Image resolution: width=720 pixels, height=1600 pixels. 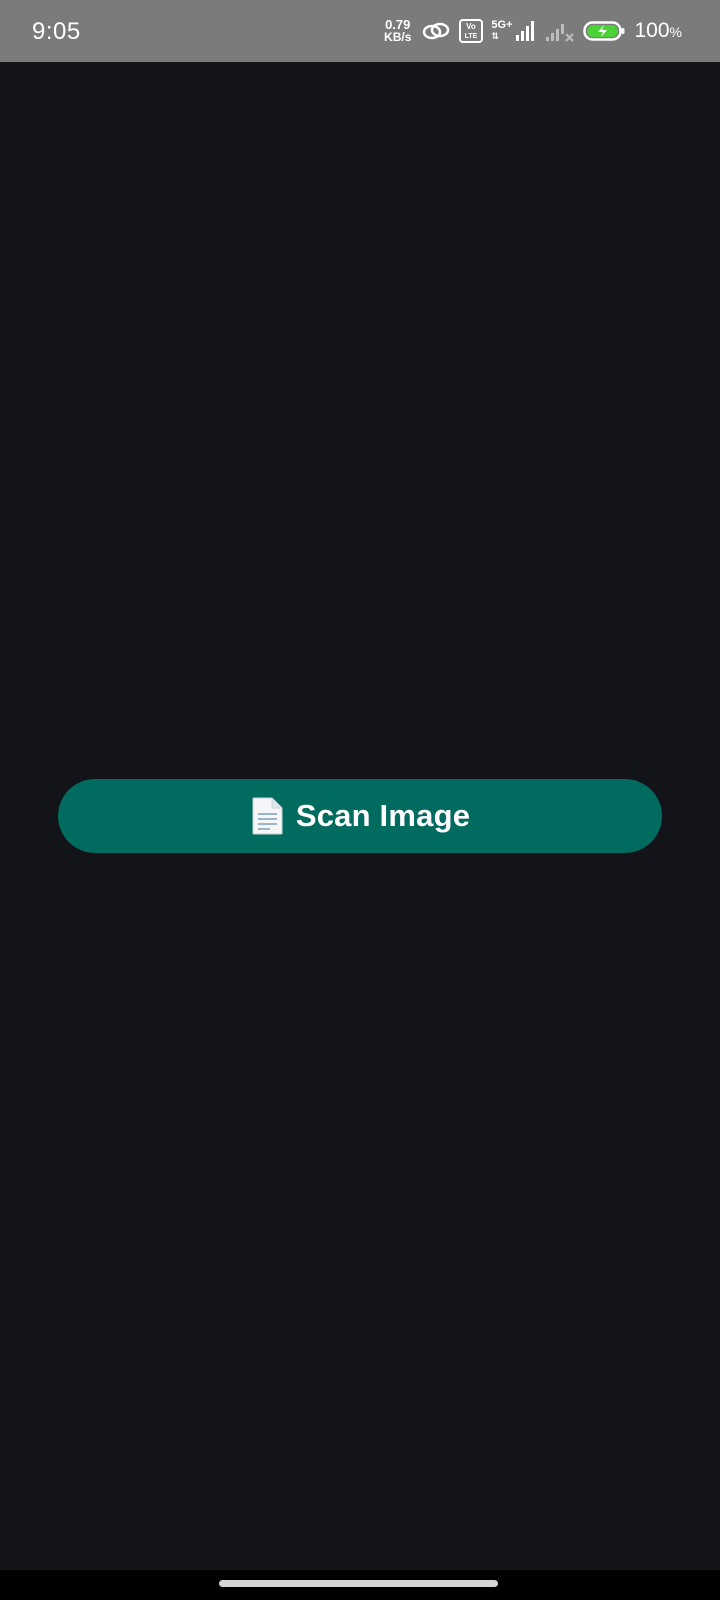 I want to click on volte-label-top: Vo, so click(x=472, y=26).